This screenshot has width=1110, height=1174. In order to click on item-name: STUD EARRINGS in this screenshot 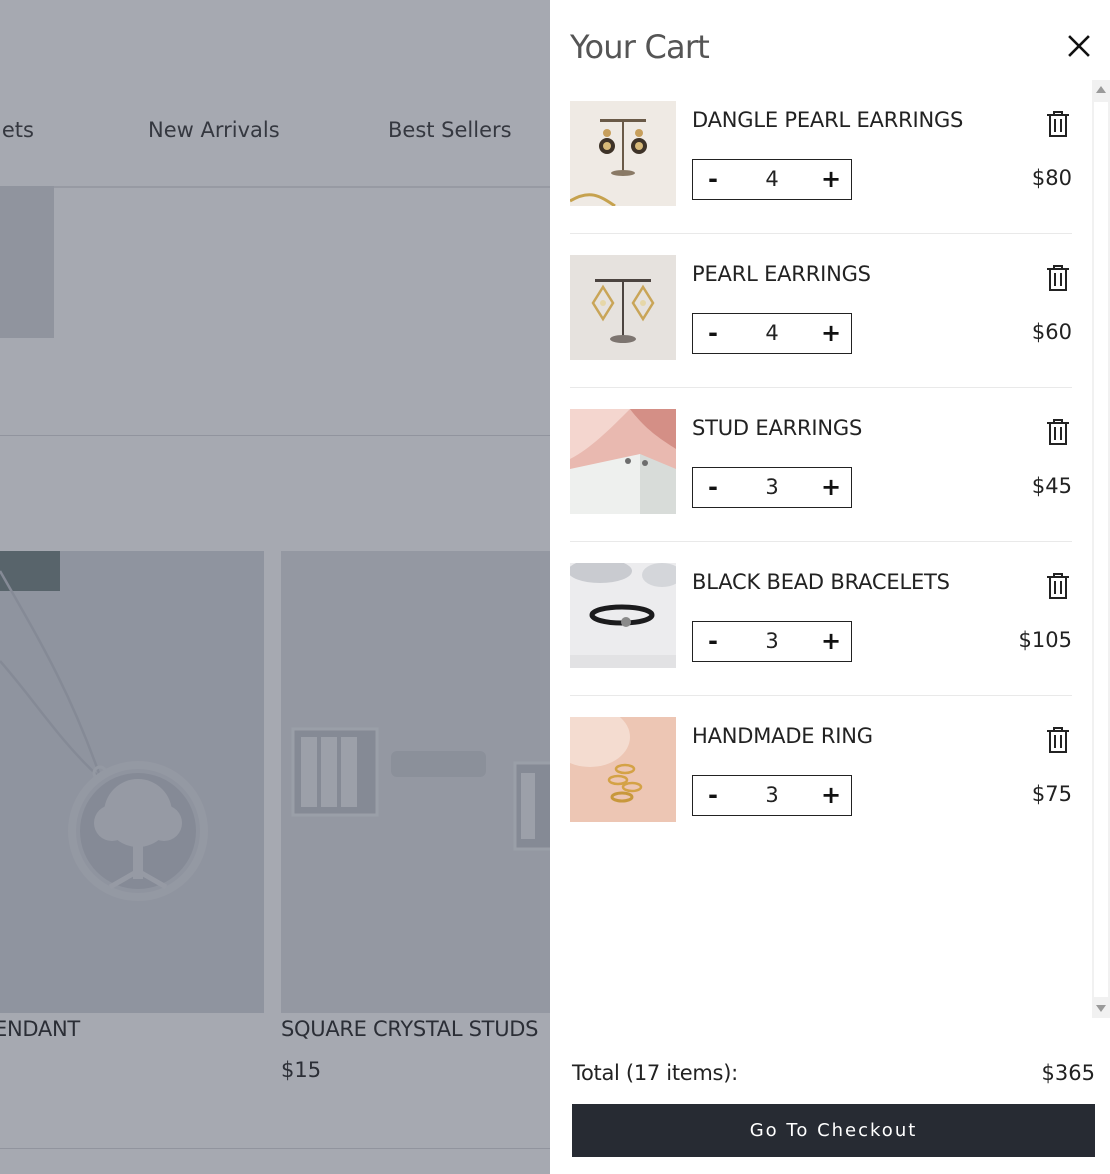, I will do `click(777, 428)`.